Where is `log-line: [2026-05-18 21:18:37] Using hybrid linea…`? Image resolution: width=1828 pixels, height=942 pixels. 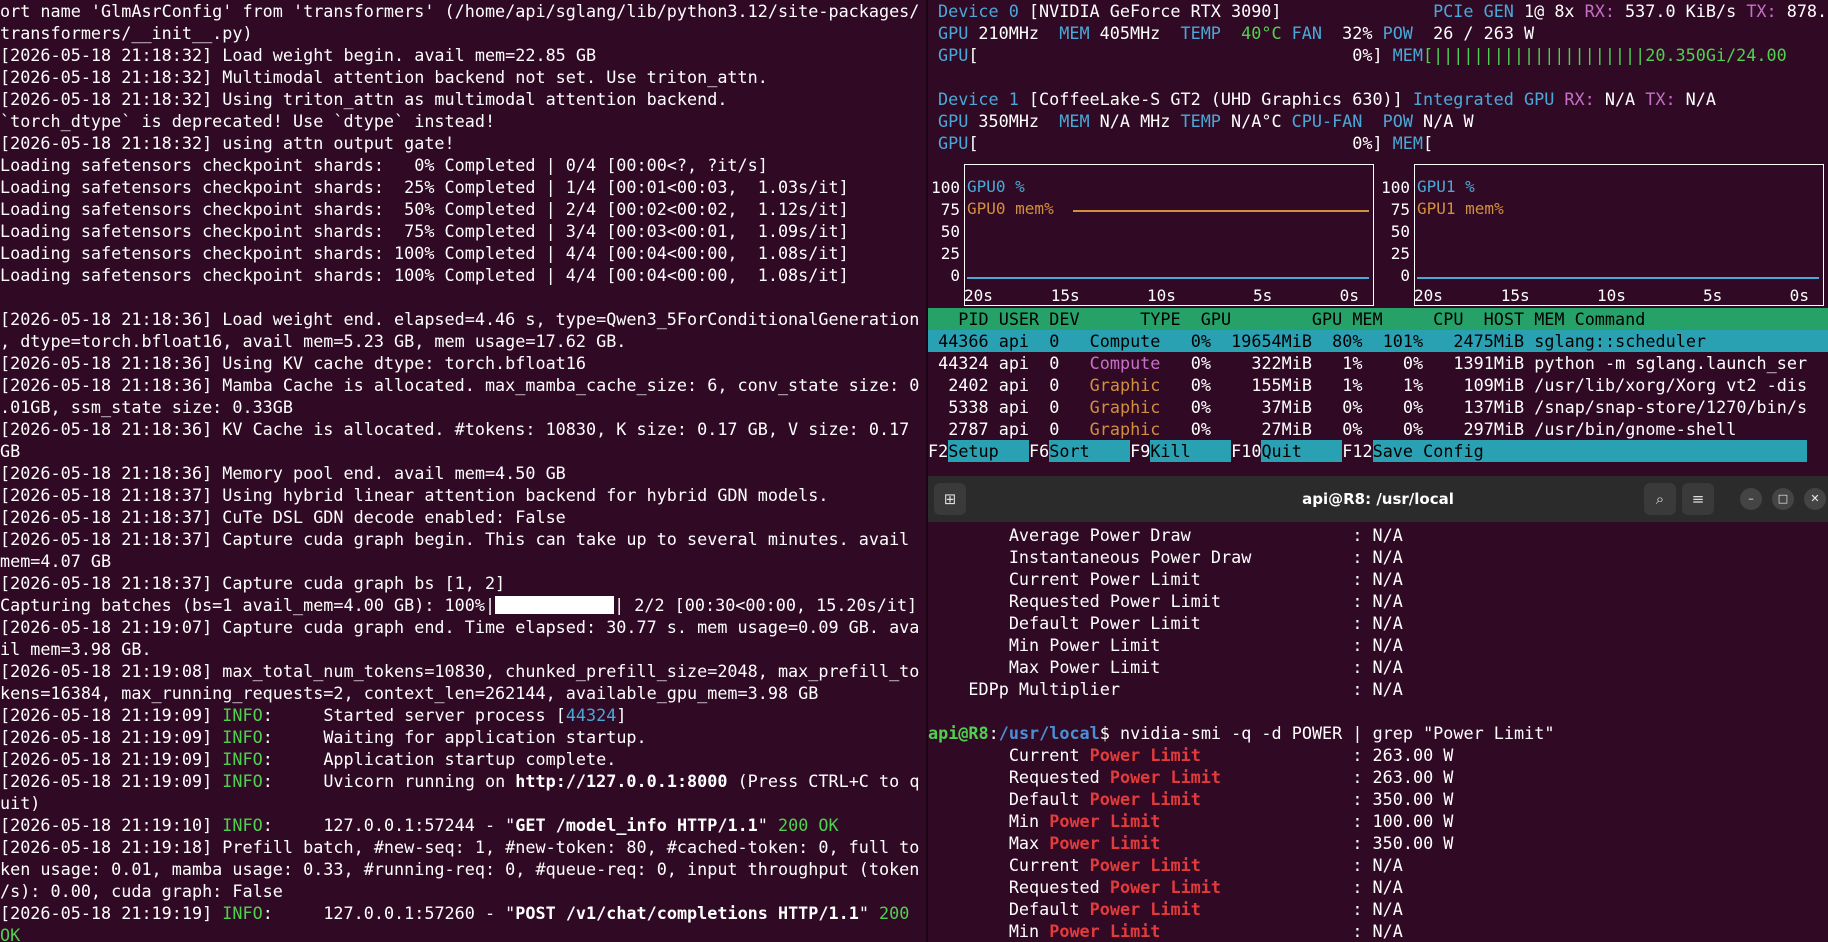
log-line: [2026-05-18 21:18:37] Using hybrid linea… is located at coordinates (414, 495).